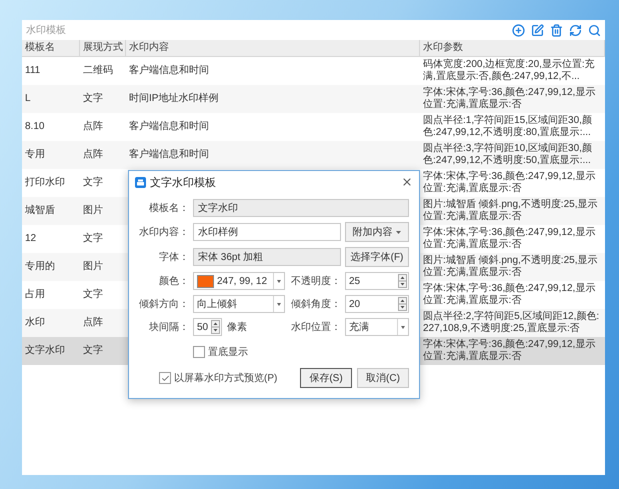  Describe the element at coordinates (228, 352) in the screenshot. I see `checkbox-label: 置底显示` at that location.